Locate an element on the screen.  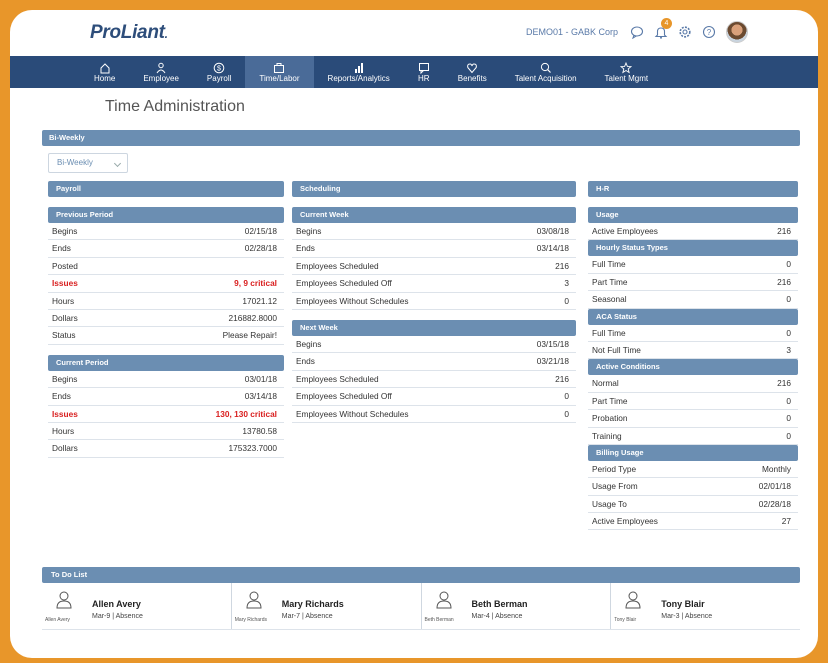
row-value: 03/14/18 is located at coordinates (260, 396).